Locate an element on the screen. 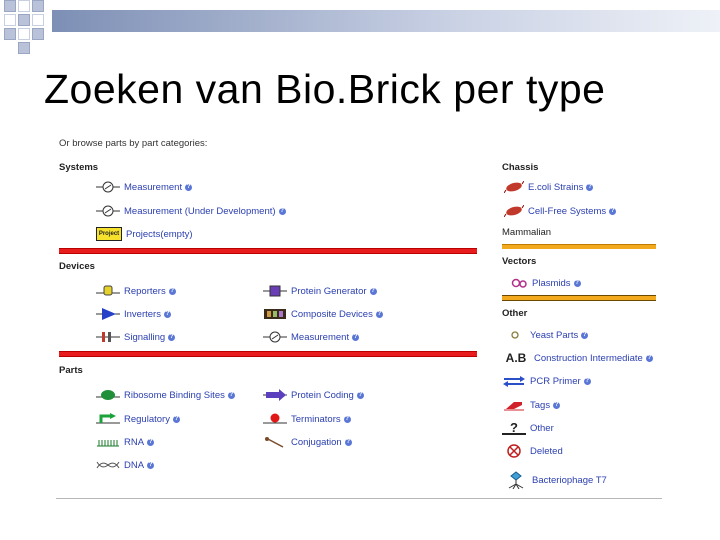  protein-generator-icon is located at coordinates (275, 291).